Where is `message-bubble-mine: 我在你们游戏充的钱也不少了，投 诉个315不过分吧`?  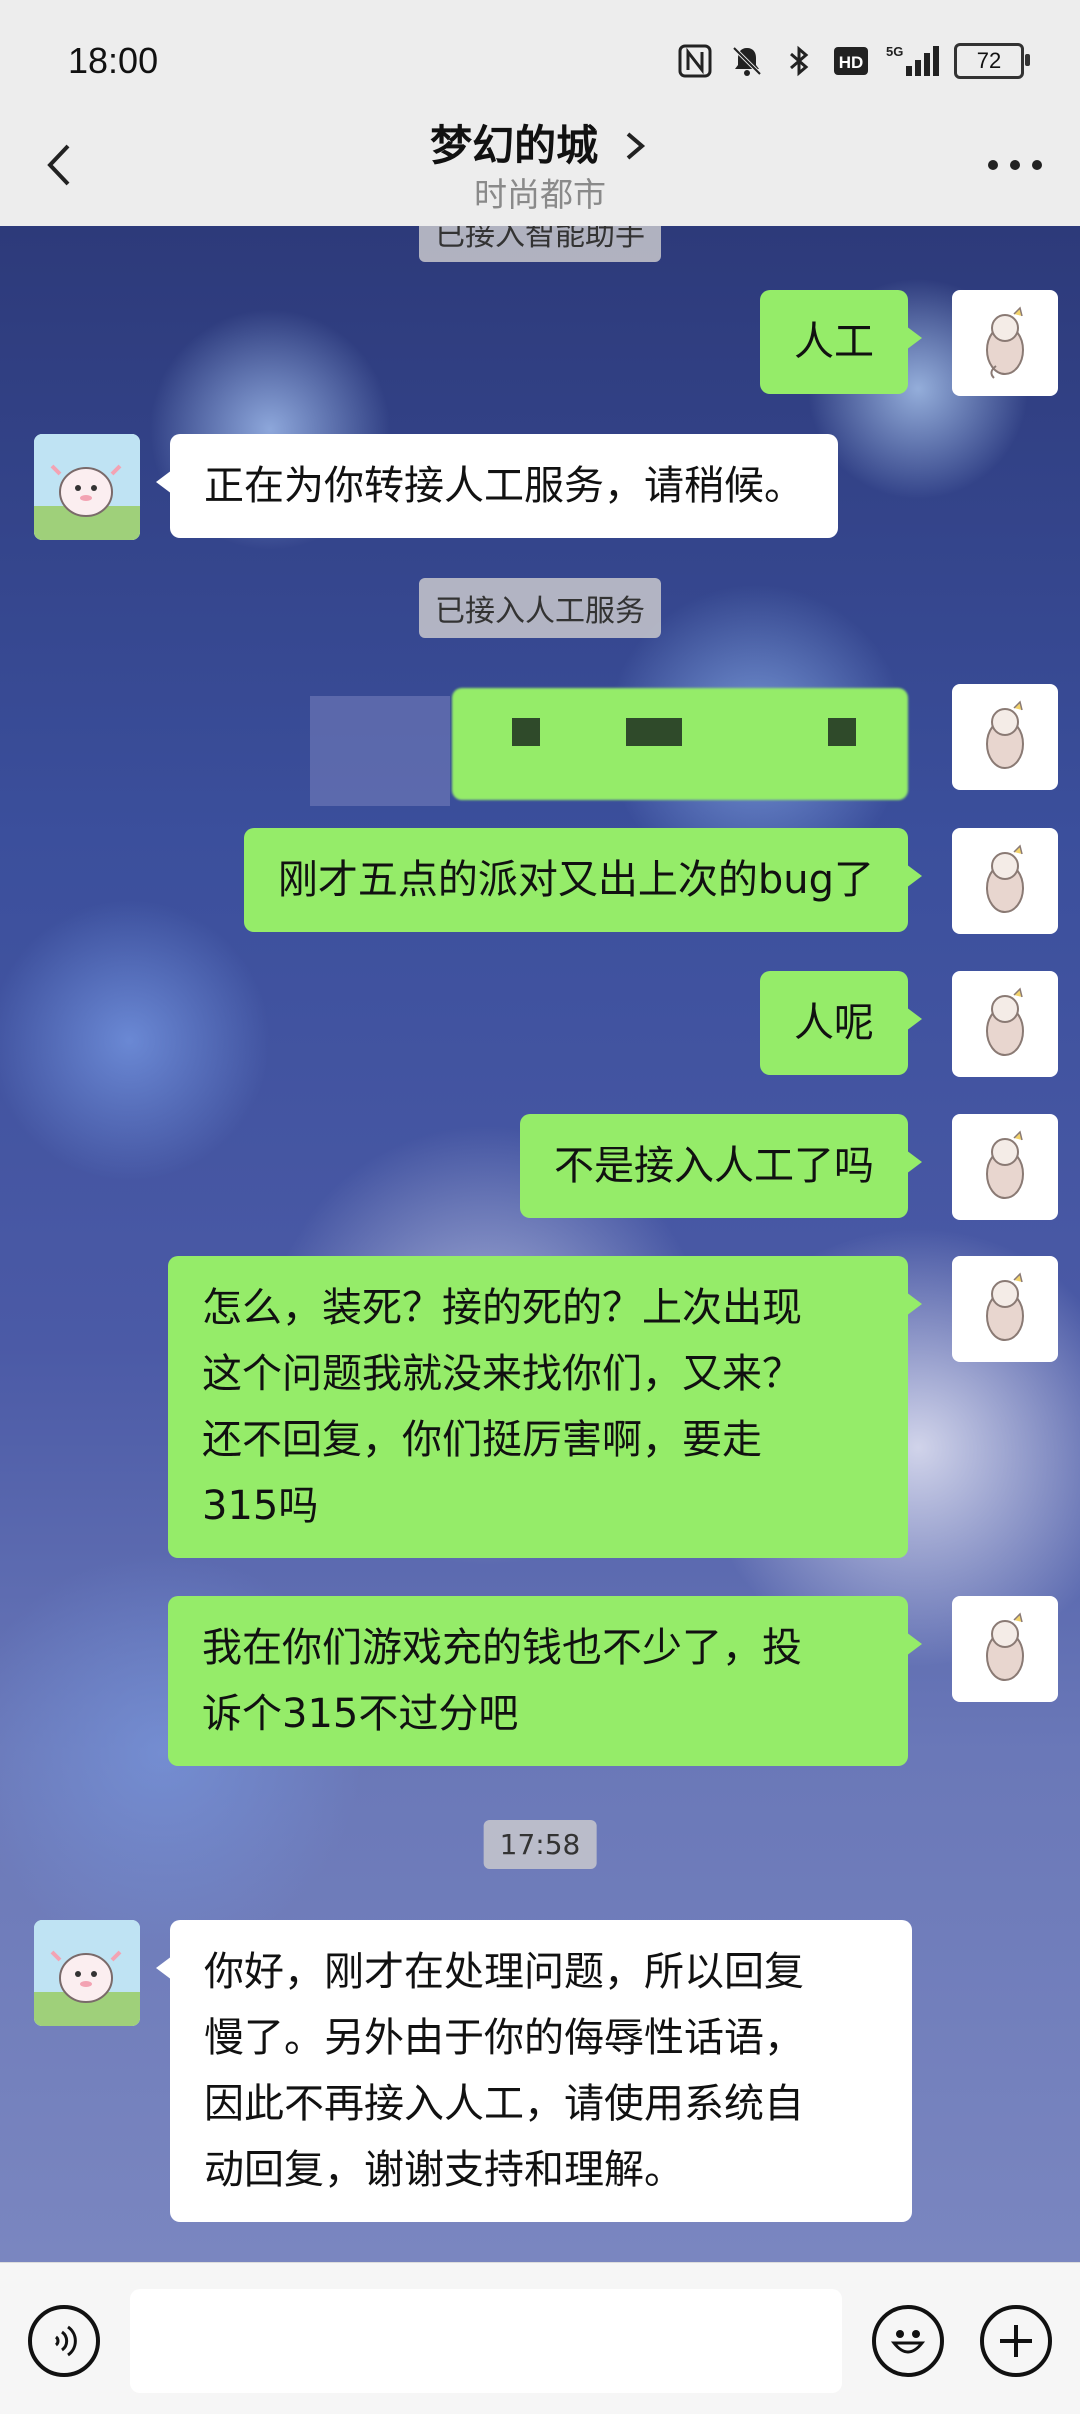 message-bubble-mine: 我在你们游戏充的钱也不少了，投 诉个315不过分吧 is located at coordinates (545, 1681).